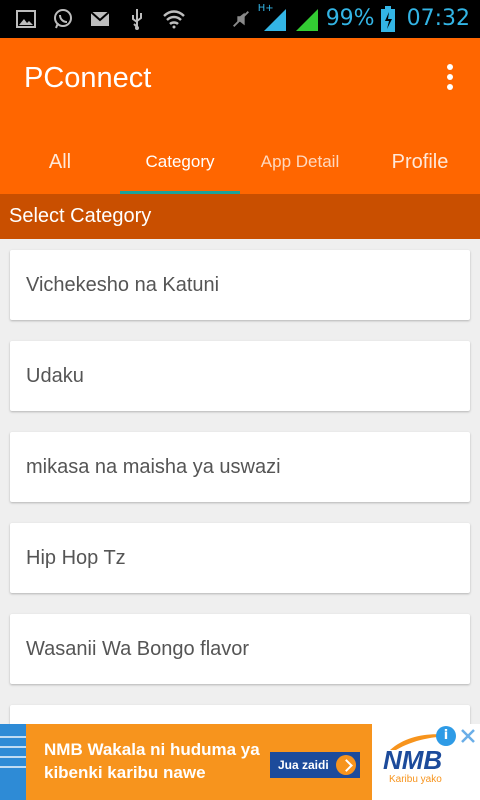 The image size is (480, 800). Describe the element at coordinates (60, 162) in the screenshot. I see `tab-all: All` at that location.